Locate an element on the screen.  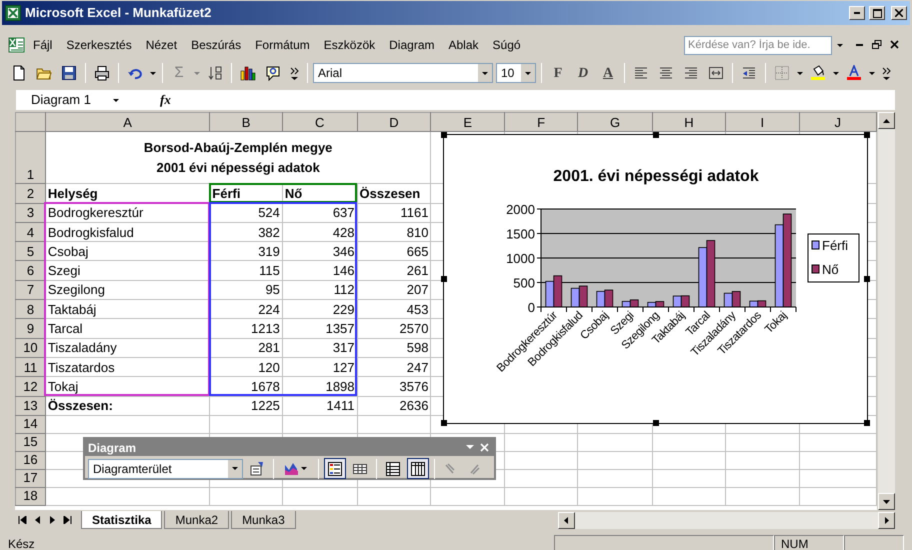
table-cell: 428 is located at coordinates (320, 232).